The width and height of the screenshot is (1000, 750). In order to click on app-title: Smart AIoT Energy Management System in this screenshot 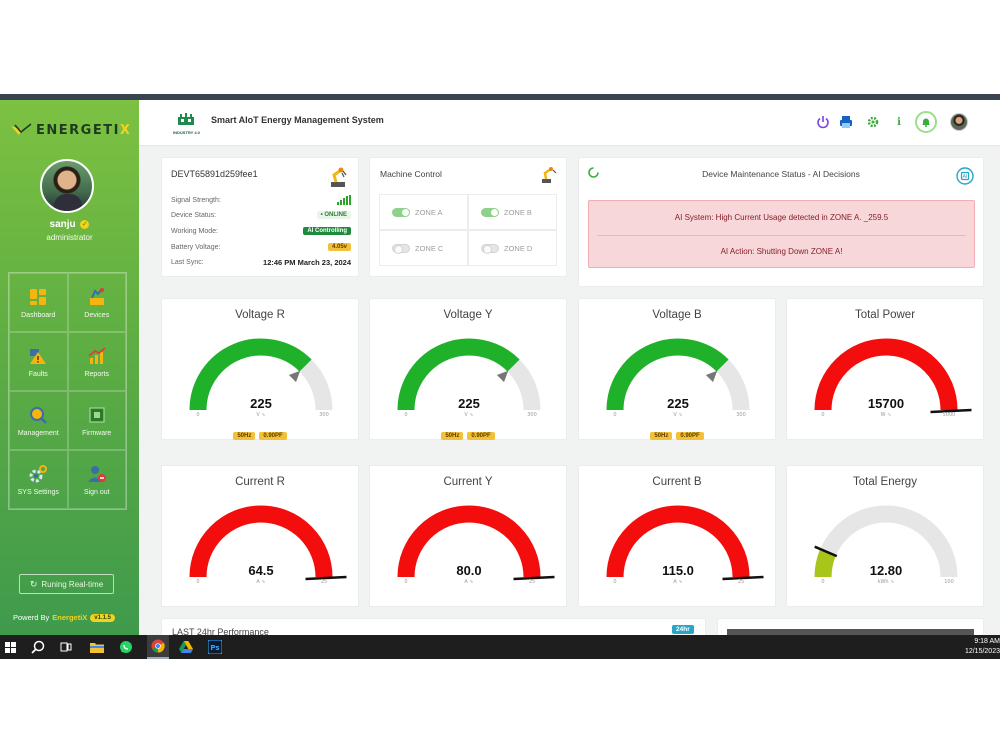, I will do `click(297, 120)`.